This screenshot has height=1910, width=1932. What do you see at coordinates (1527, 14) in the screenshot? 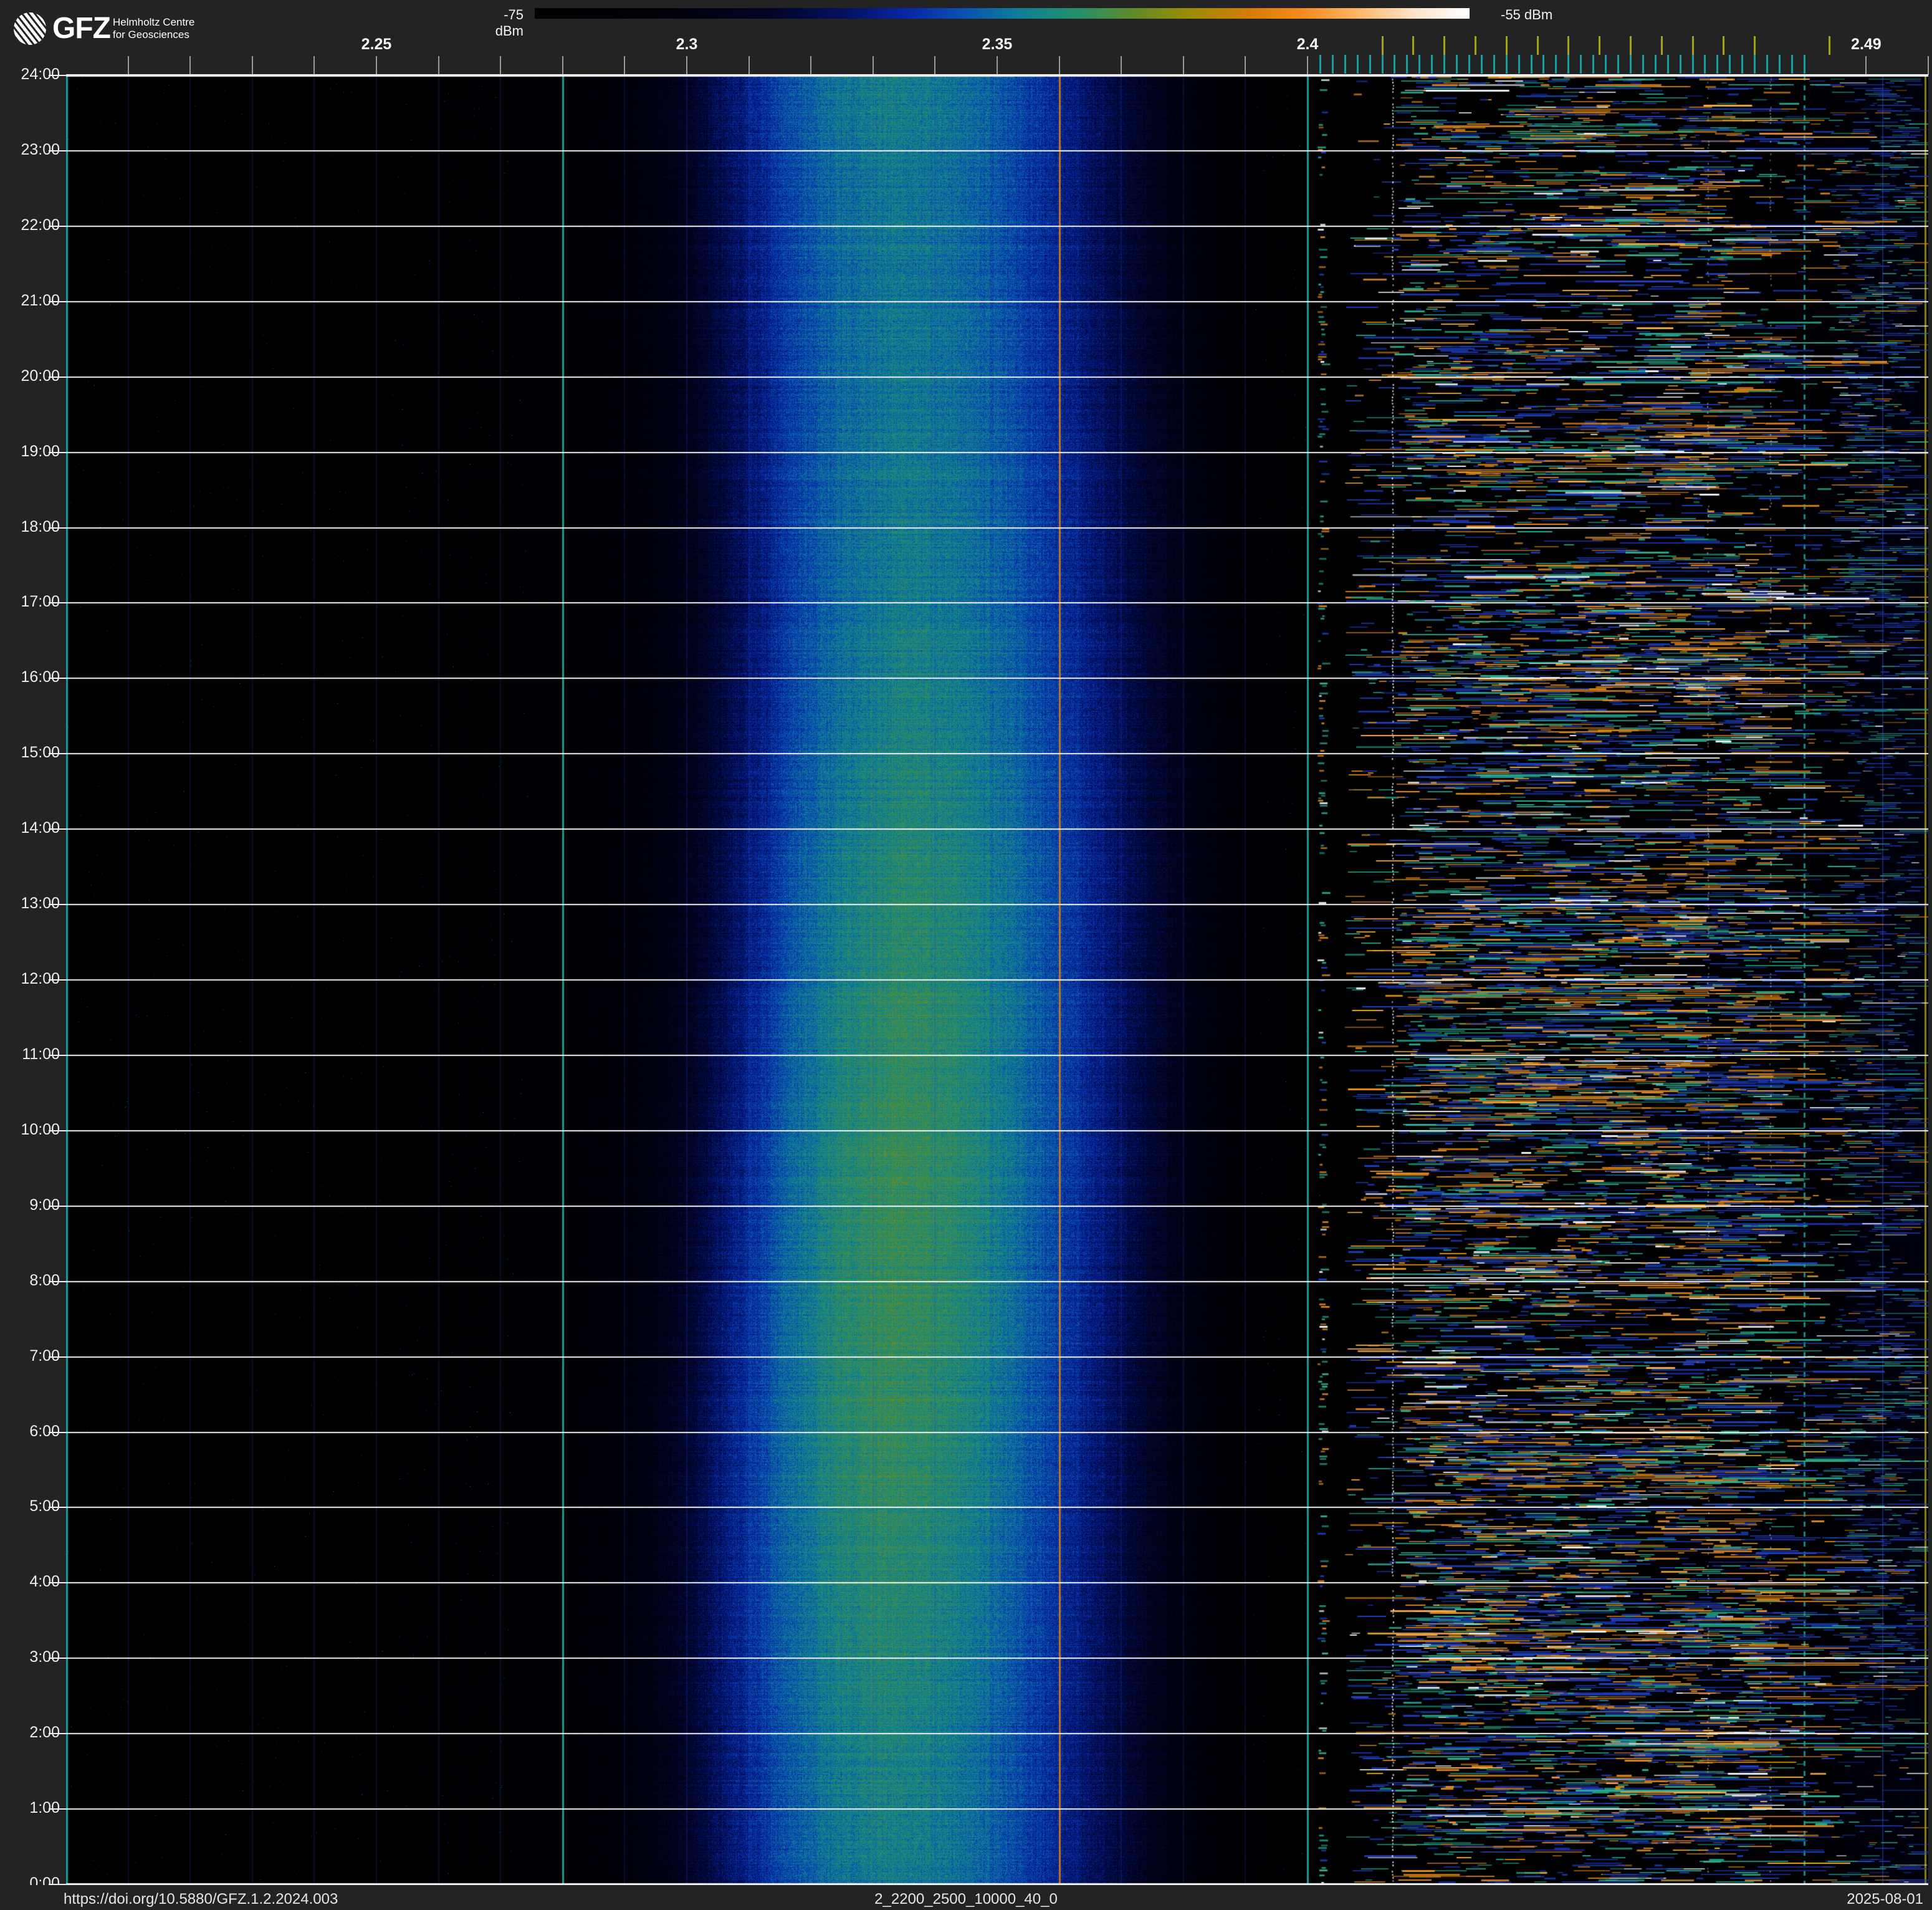
I see `colorbar-max-label: -55 dBm` at bounding box center [1527, 14].